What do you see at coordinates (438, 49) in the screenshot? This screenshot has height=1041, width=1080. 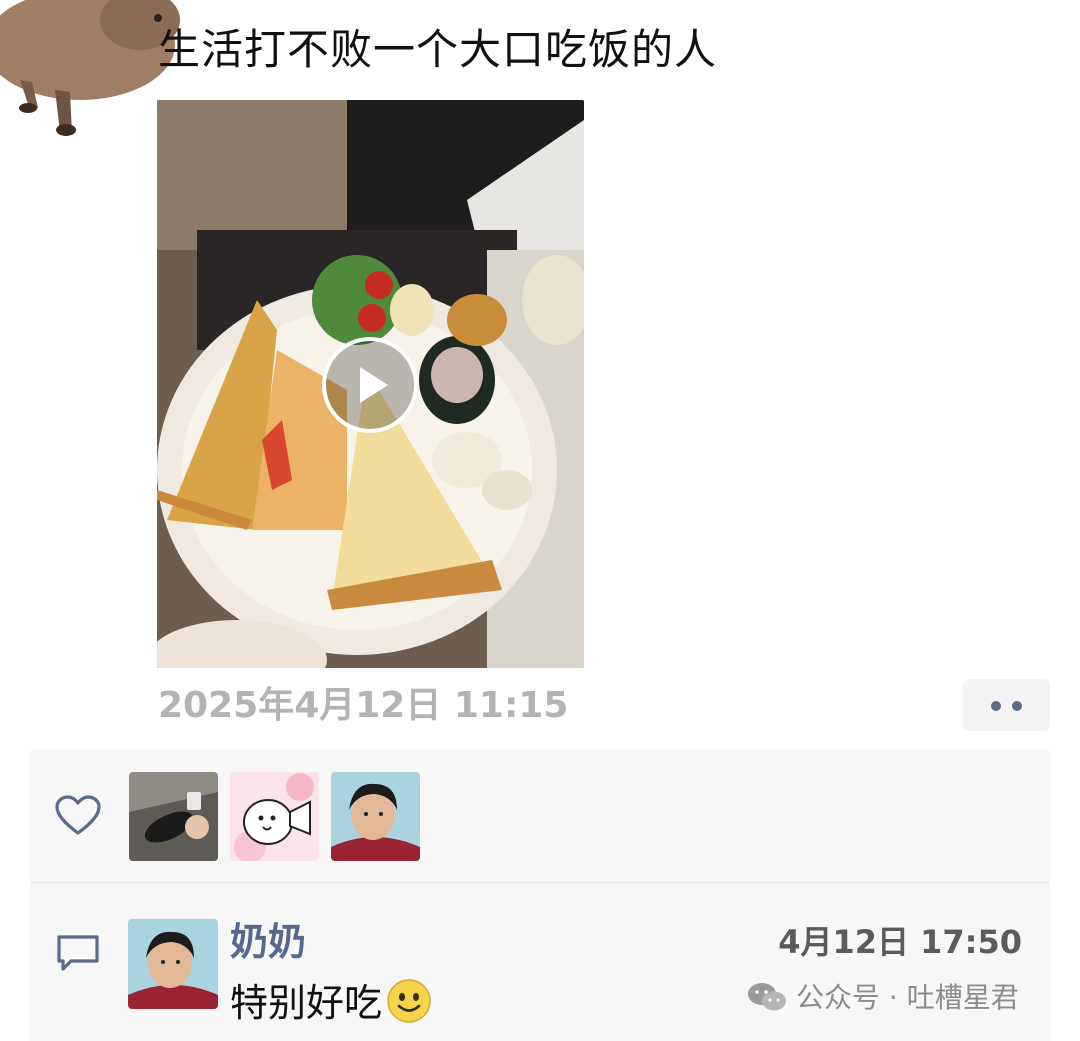 I see `post-text: 生活打不败一个大口吃饭的人` at bounding box center [438, 49].